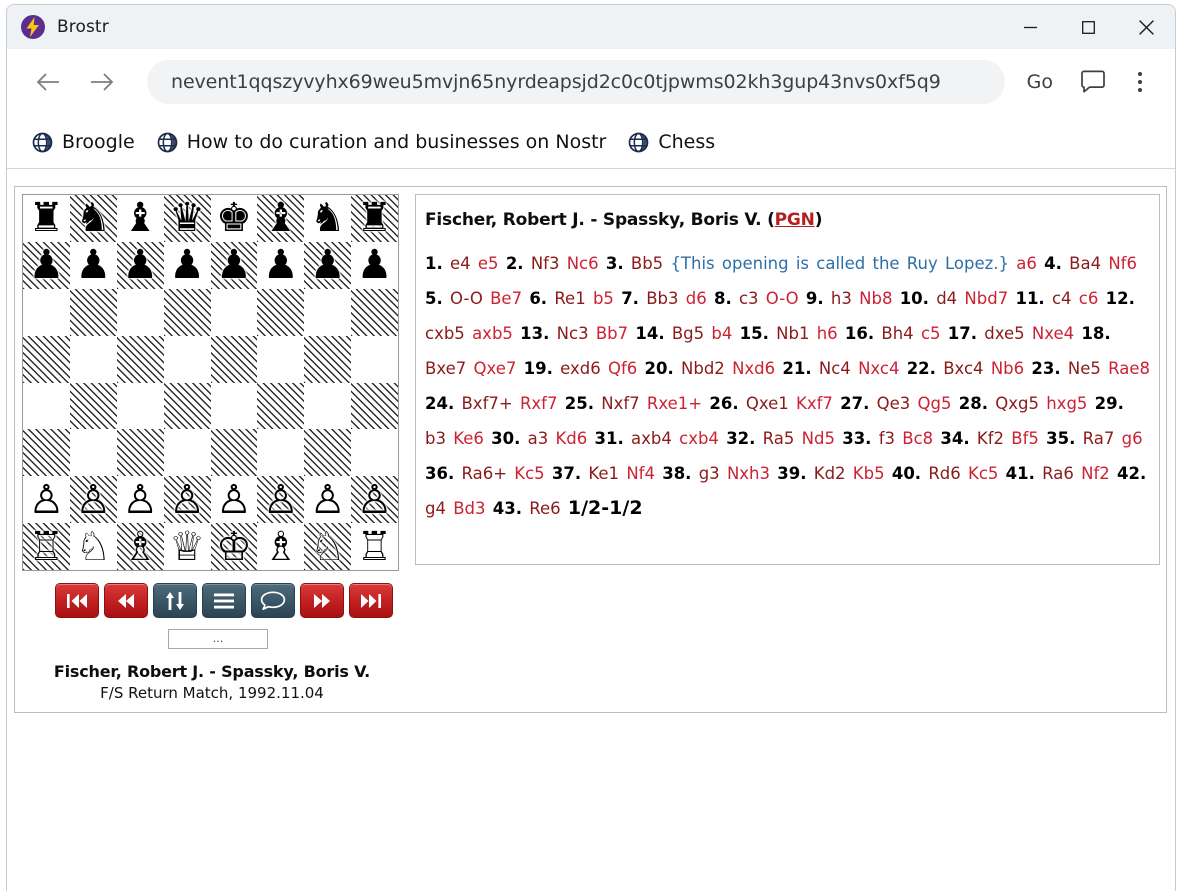 The image size is (1182, 891). Describe the element at coordinates (374, 265) in the screenshot. I see `square-h7: ♟` at that location.